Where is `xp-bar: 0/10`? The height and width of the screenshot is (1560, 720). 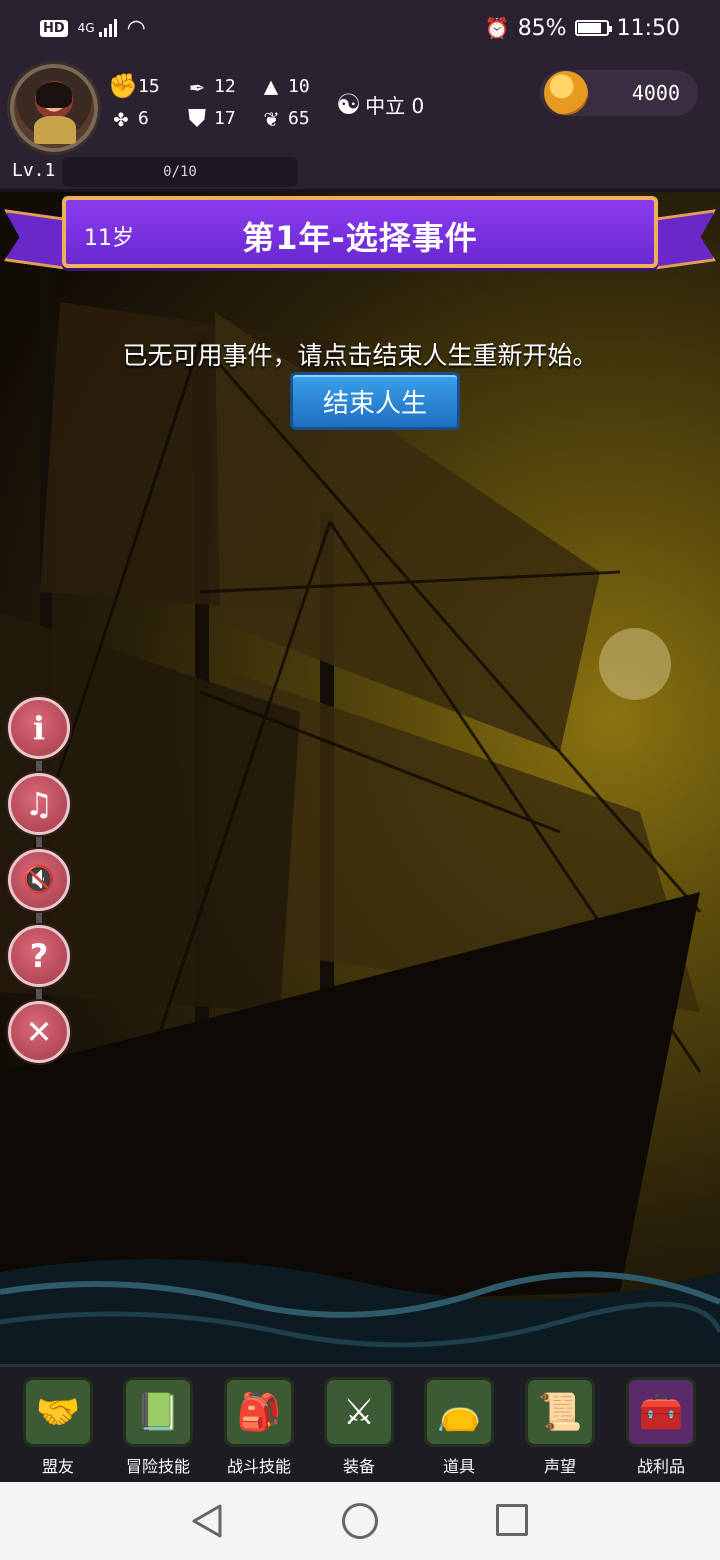 xp-bar: 0/10 is located at coordinates (180, 172).